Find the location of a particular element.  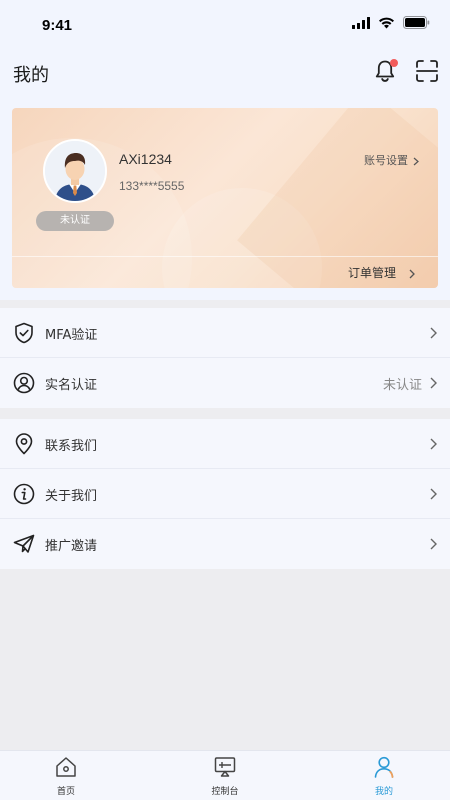

verify-status-badge: 未认证 is located at coordinates (75, 221).